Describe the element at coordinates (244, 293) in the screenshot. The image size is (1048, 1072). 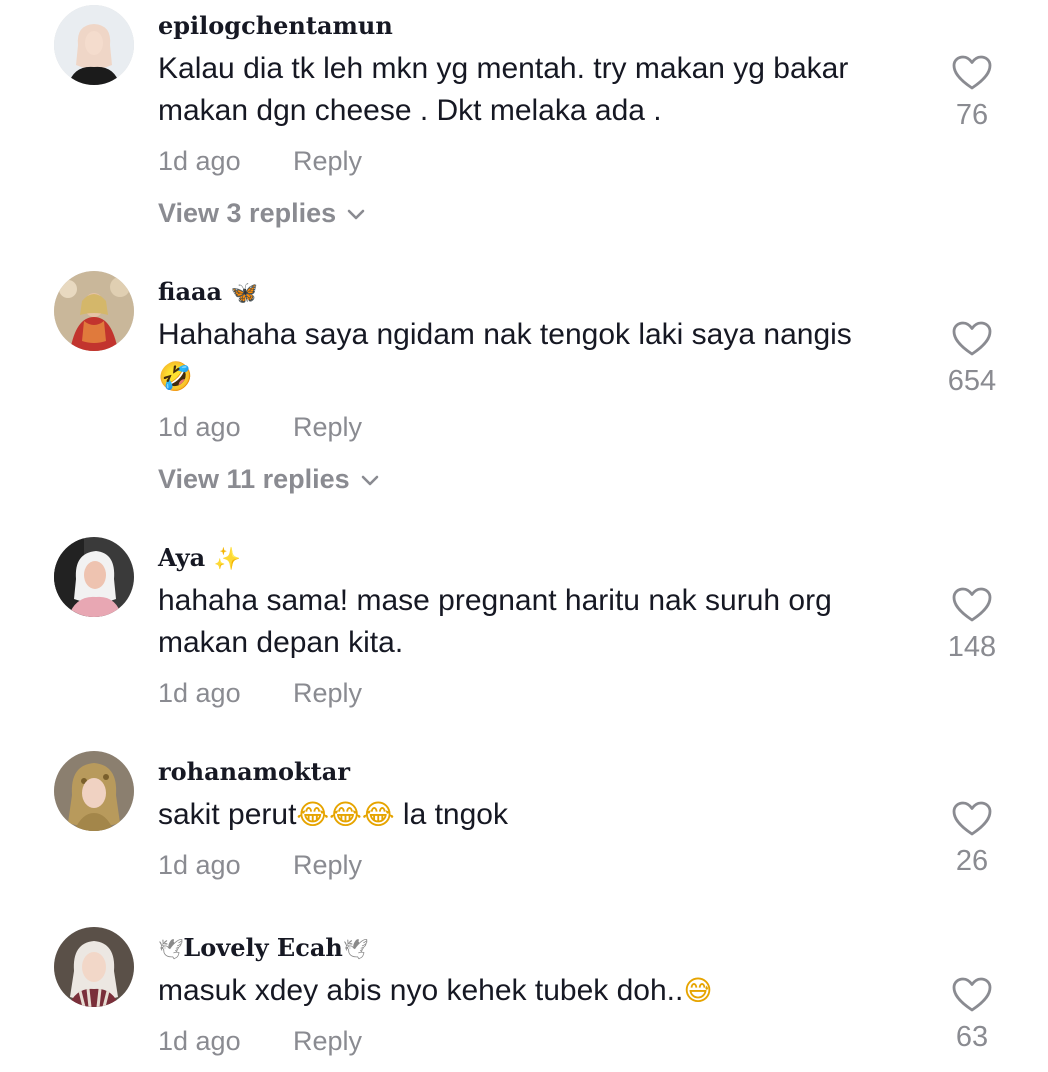
I see `butterfly-emoji: 🦋` at that location.